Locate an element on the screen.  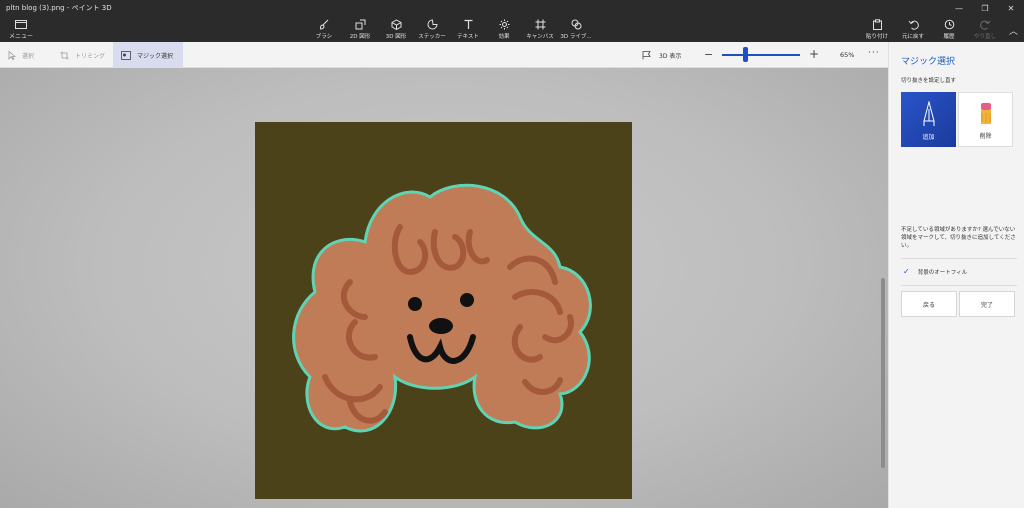
selection-toolbar: 選択 トリミング マジック選択 3D 表示 − + 65% ··· is located at coordinates (444, 55).